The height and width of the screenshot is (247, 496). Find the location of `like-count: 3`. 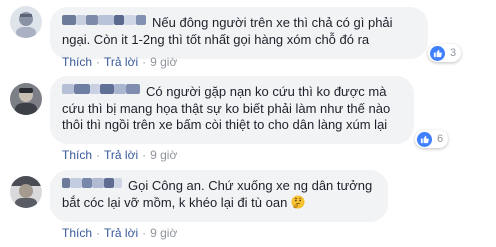

like-count: 3 is located at coordinates (453, 53).